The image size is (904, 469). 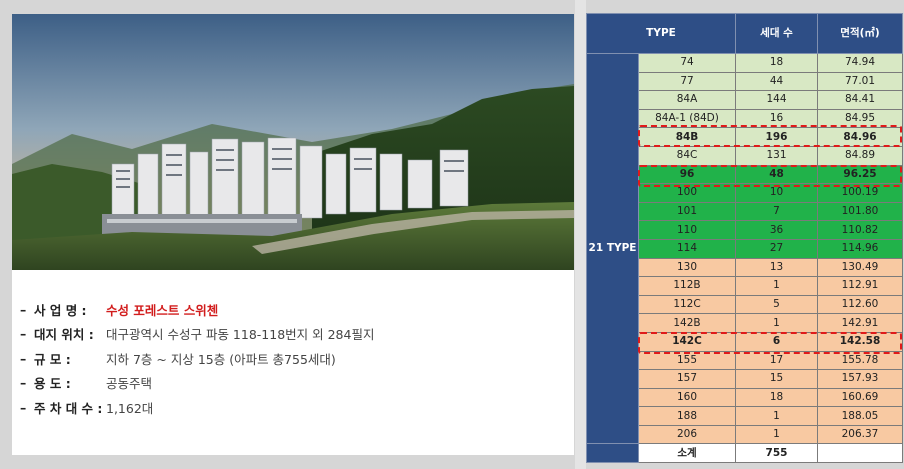 What do you see at coordinates (687, 341) in the screenshot?
I see `cell-type: 142C` at bounding box center [687, 341].